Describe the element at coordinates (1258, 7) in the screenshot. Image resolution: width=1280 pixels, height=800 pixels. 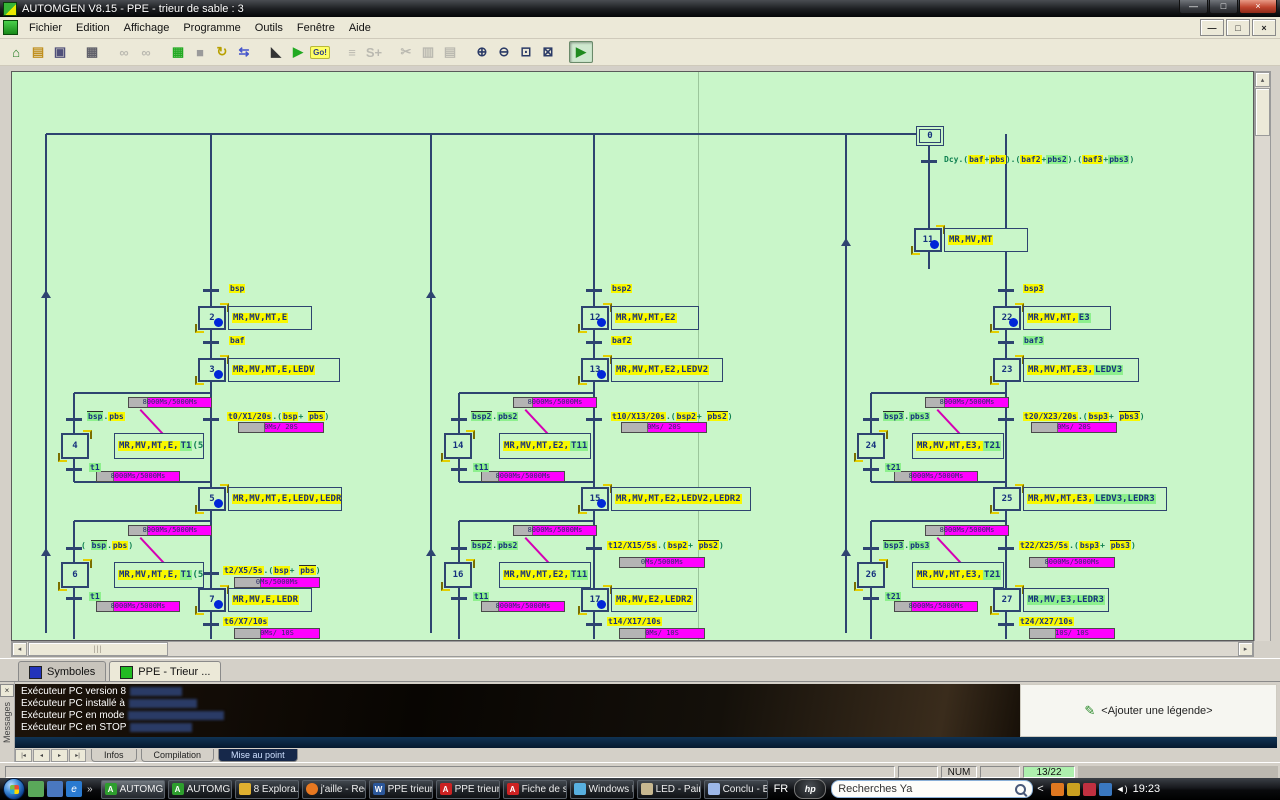
I see `close-button: ×` at that location.